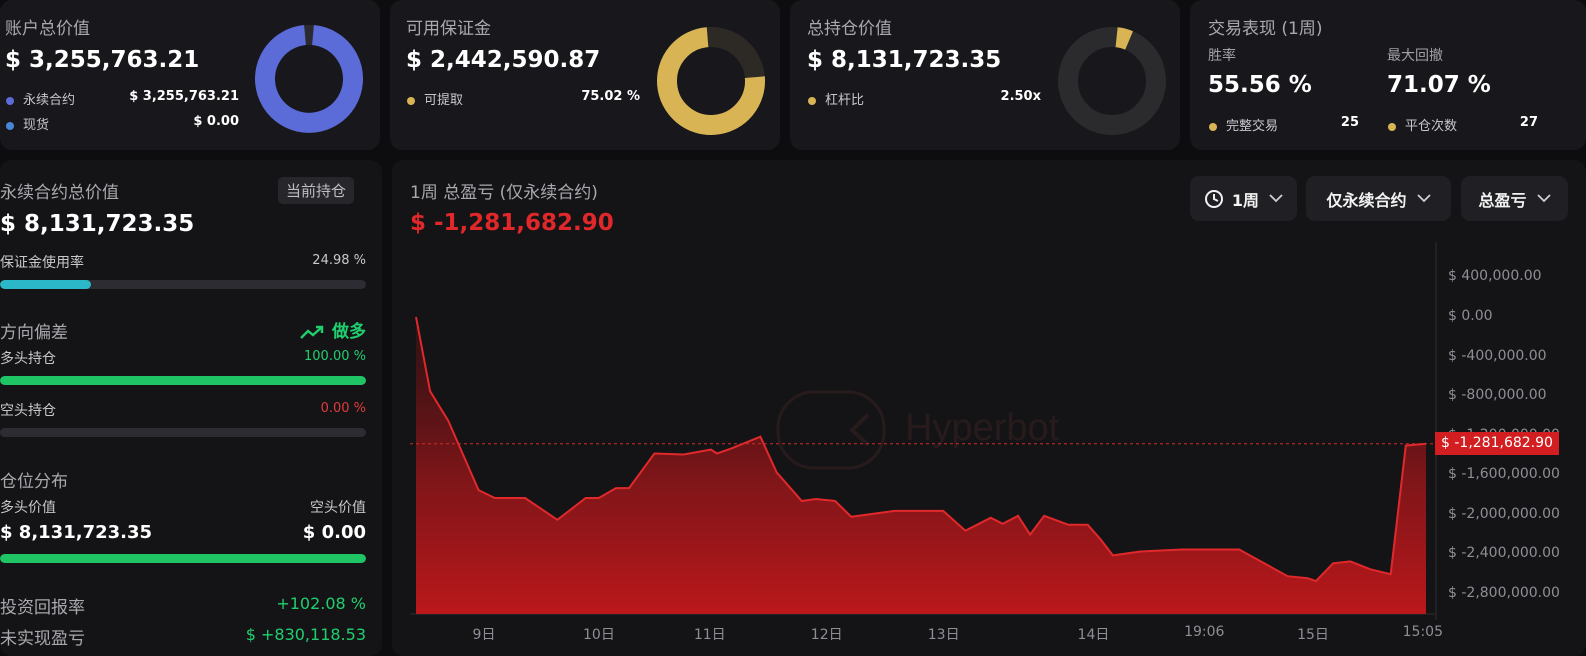 The image size is (1586, 656). Describe the element at coordinates (484, 635) in the screenshot. I see `x-tick-label: 9日` at that location.